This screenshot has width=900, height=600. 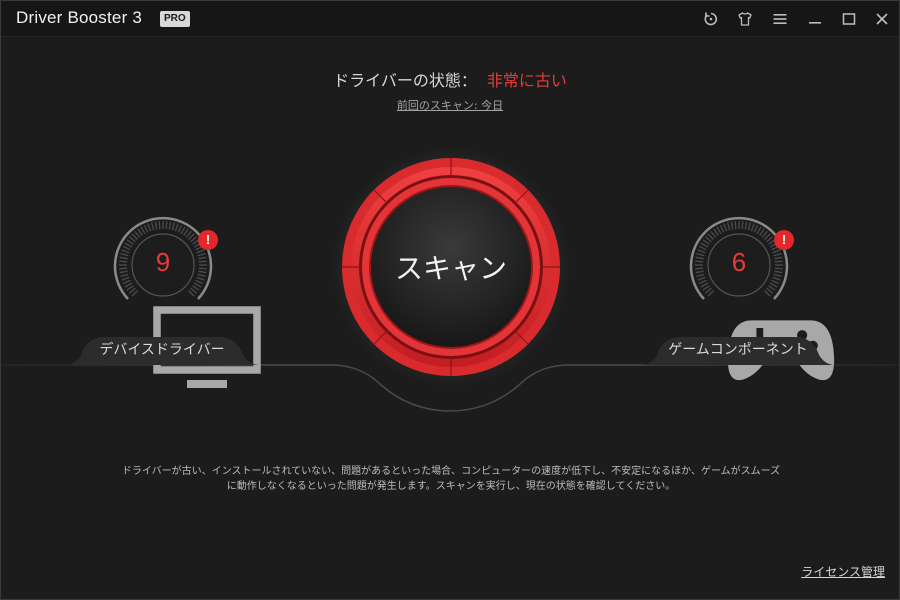 What do you see at coordinates (184, 300) in the screenshot?
I see `device-driver-gauge: 9` at bounding box center [184, 300].